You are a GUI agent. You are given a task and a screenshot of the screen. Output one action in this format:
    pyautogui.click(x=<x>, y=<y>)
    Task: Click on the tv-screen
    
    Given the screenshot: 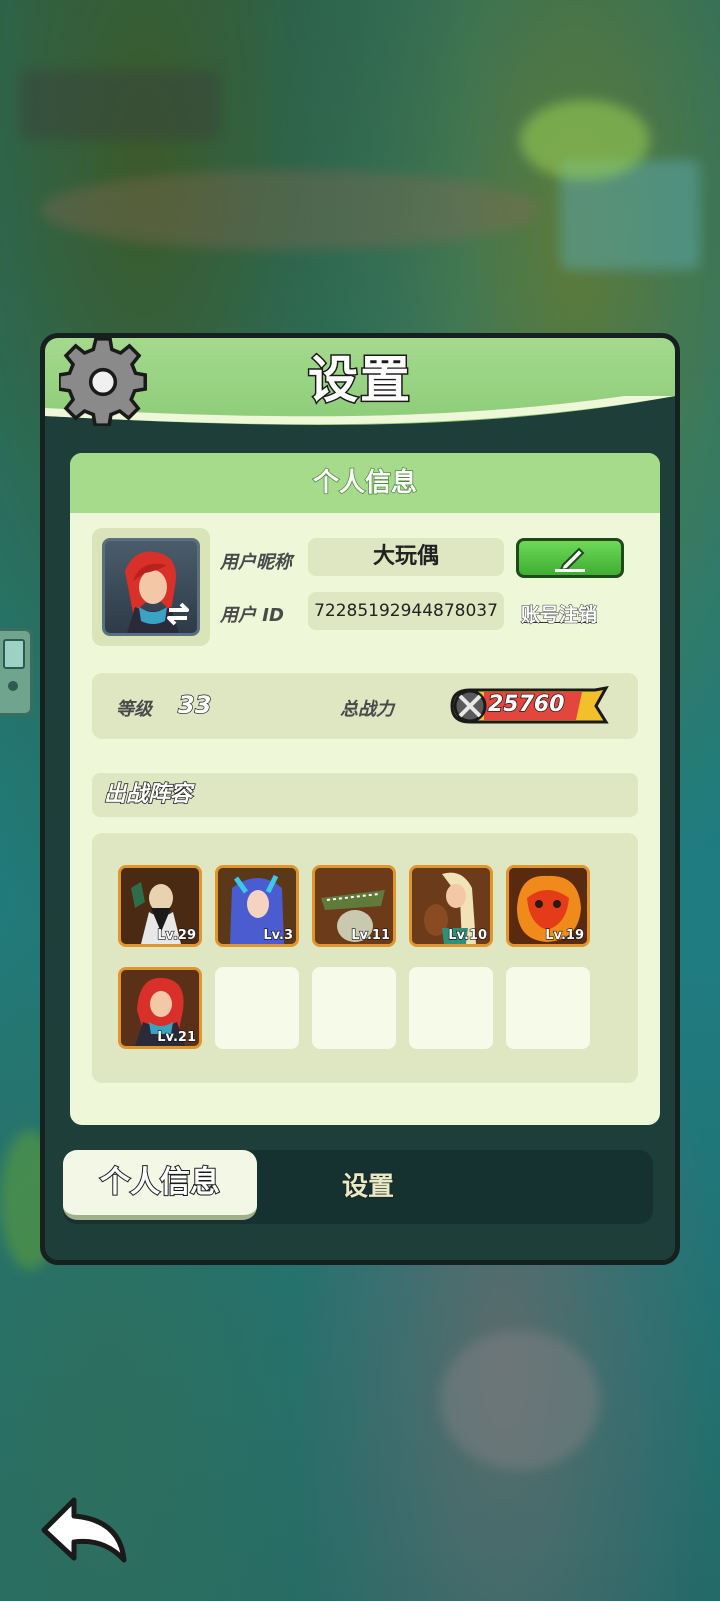 What is the action you would take?
    pyautogui.click(x=14, y=654)
    